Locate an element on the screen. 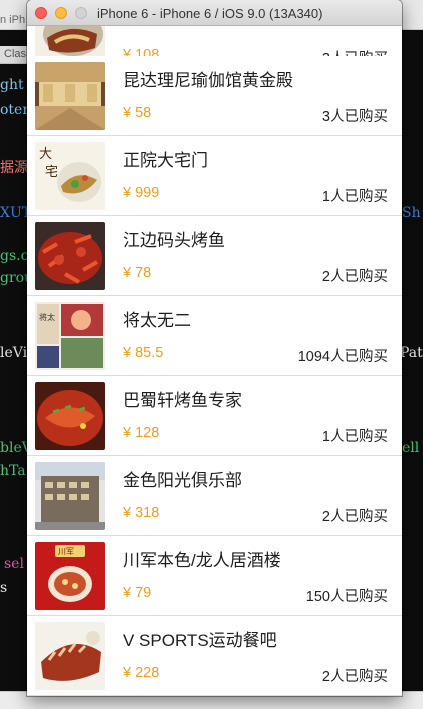 The height and width of the screenshot is (709, 423). simulator-titlebar: iPhone 6 - iPhone 6 / iOS 9.0 (13A340) is located at coordinates (214, 13).